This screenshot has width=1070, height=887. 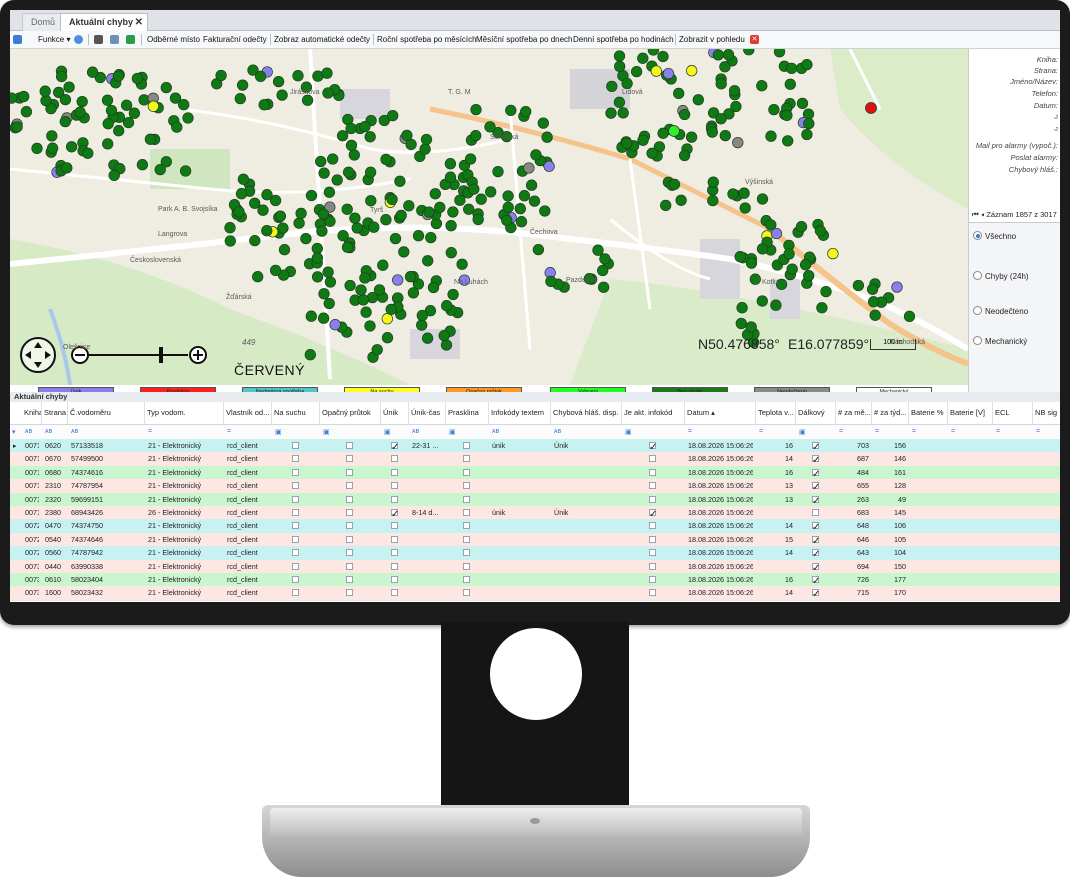 What do you see at coordinates (78, 39) in the screenshot?
I see `refresh-icon` at bounding box center [78, 39].